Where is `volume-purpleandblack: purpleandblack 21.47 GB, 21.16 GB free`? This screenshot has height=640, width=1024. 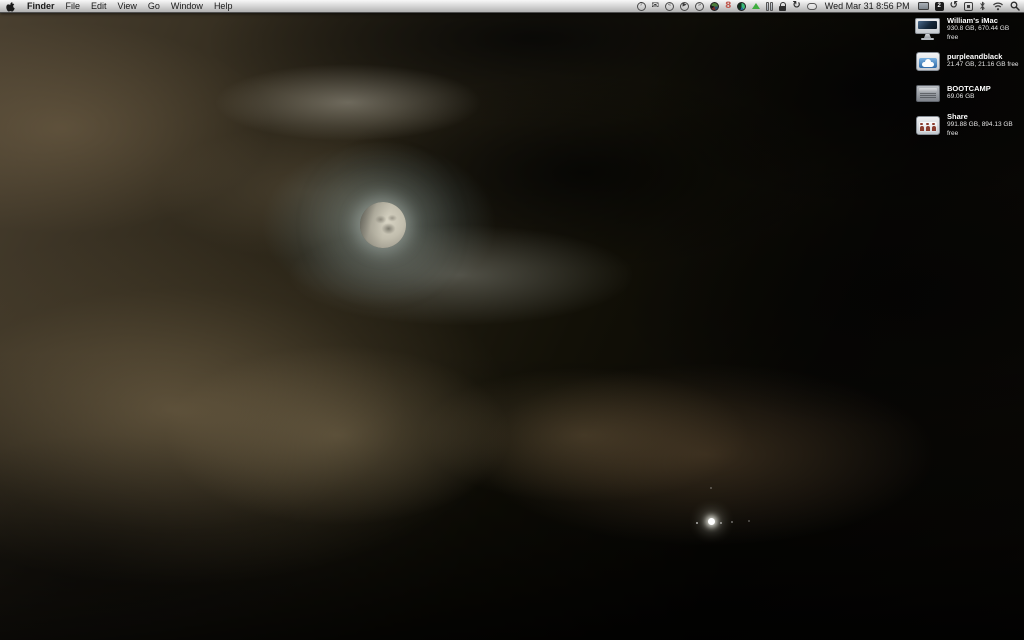 volume-purpleandblack: purpleandblack 21.47 GB, 21.16 GB free is located at coordinates (967, 61).